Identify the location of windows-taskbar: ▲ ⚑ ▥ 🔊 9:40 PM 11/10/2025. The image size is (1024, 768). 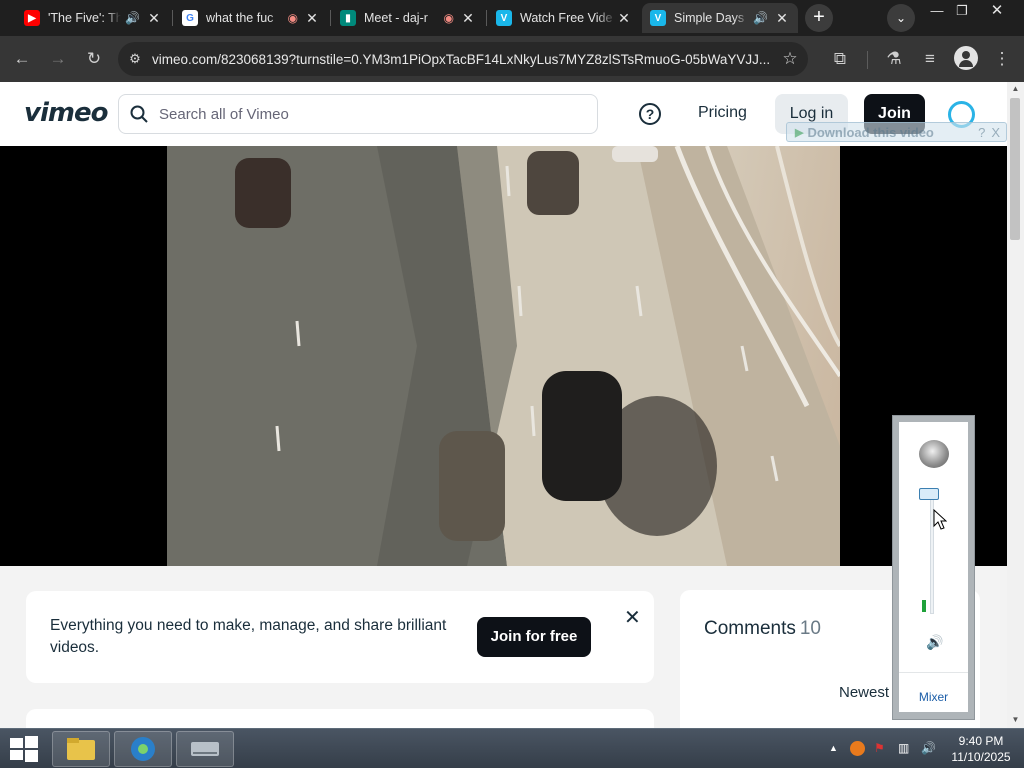
(512, 748).